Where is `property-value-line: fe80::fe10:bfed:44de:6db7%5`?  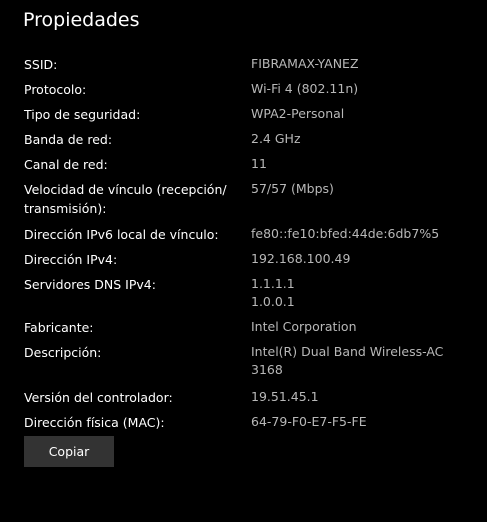 property-value-line: fe80::fe10:bfed:44de:6db7%5 is located at coordinates (345, 233).